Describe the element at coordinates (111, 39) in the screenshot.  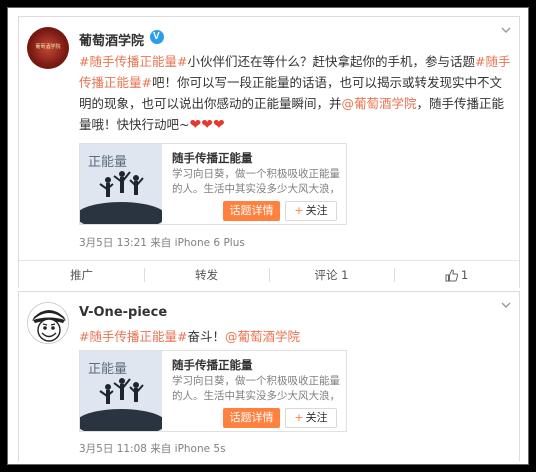
I see `author-name: 葡萄酒学院` at that location.